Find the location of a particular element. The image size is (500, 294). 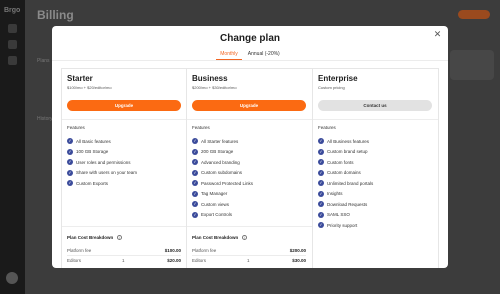

feature-label: Custom domains is located at coordinates (344, 173).